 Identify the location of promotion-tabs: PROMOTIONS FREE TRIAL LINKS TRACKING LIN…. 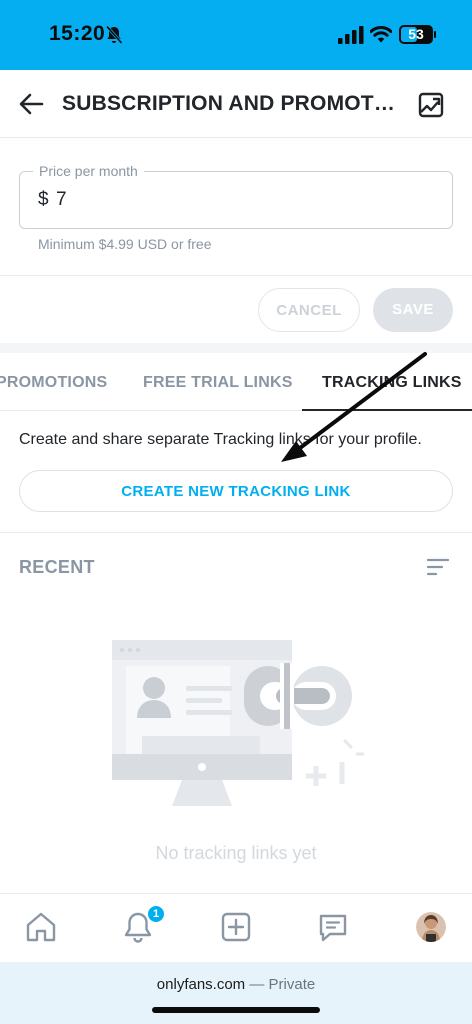
(236, 382).